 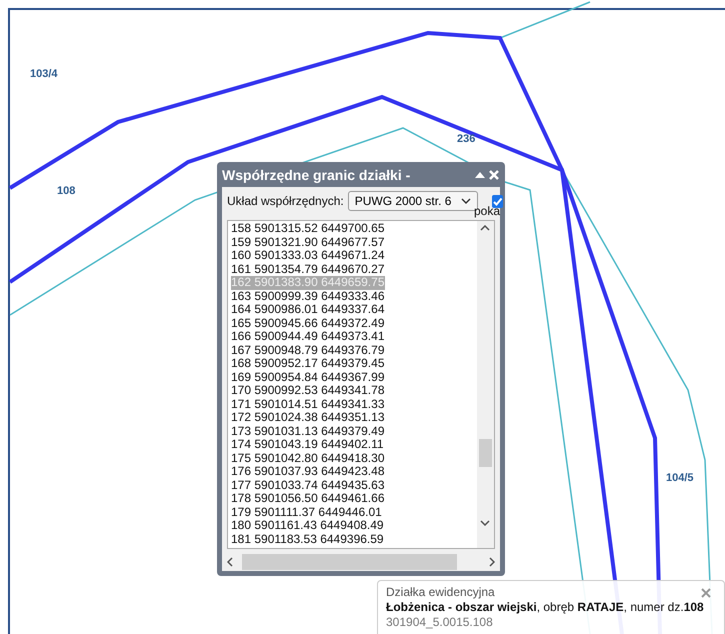 I want to click on coordinate-row: 172 5901024.38 6449351.13, so click(x=307, y=417).